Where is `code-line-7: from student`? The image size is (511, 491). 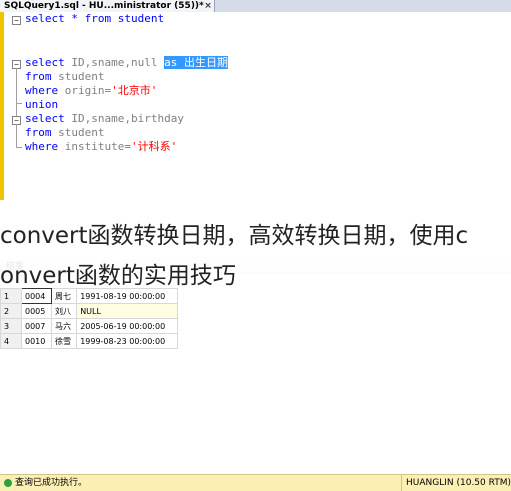
code-line-7: from student is located at coordinates (65, 132).